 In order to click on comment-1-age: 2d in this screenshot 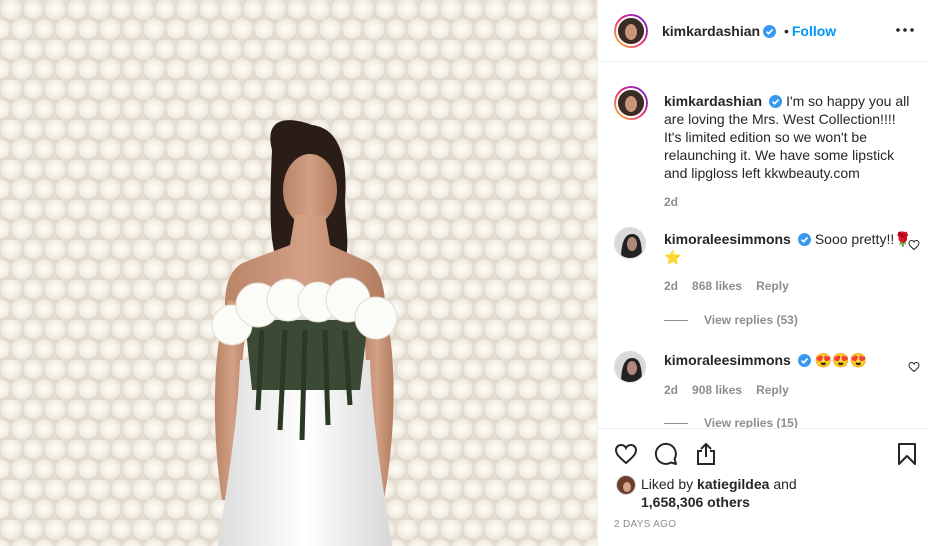, I will do `click(671, 286)`.